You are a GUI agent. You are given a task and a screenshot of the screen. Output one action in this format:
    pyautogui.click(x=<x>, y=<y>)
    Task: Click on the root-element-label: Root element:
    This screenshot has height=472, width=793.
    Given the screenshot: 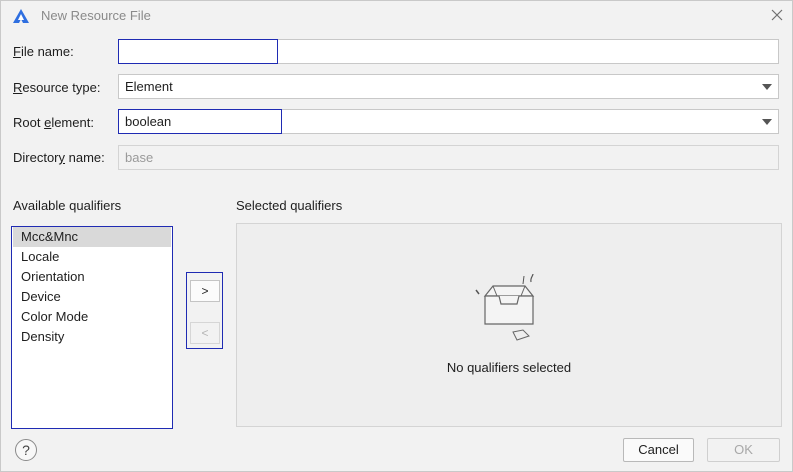 What is the action you would take?
    pyautogui.click(x=53, y=122)
    